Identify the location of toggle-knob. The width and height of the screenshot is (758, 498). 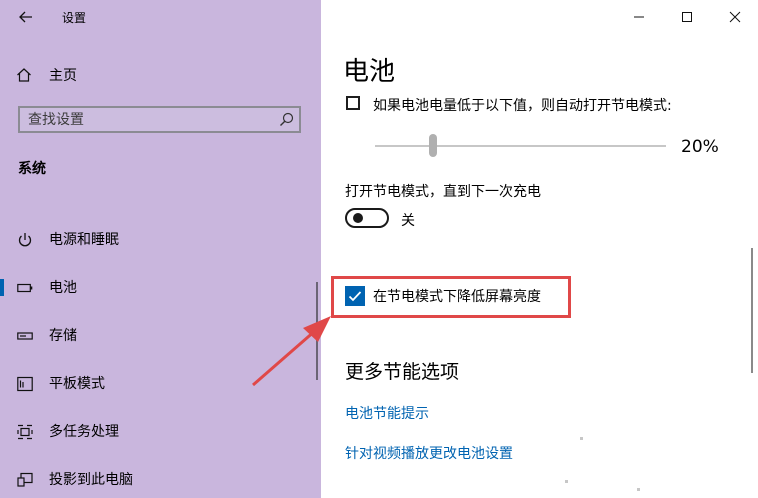
(358, 218).